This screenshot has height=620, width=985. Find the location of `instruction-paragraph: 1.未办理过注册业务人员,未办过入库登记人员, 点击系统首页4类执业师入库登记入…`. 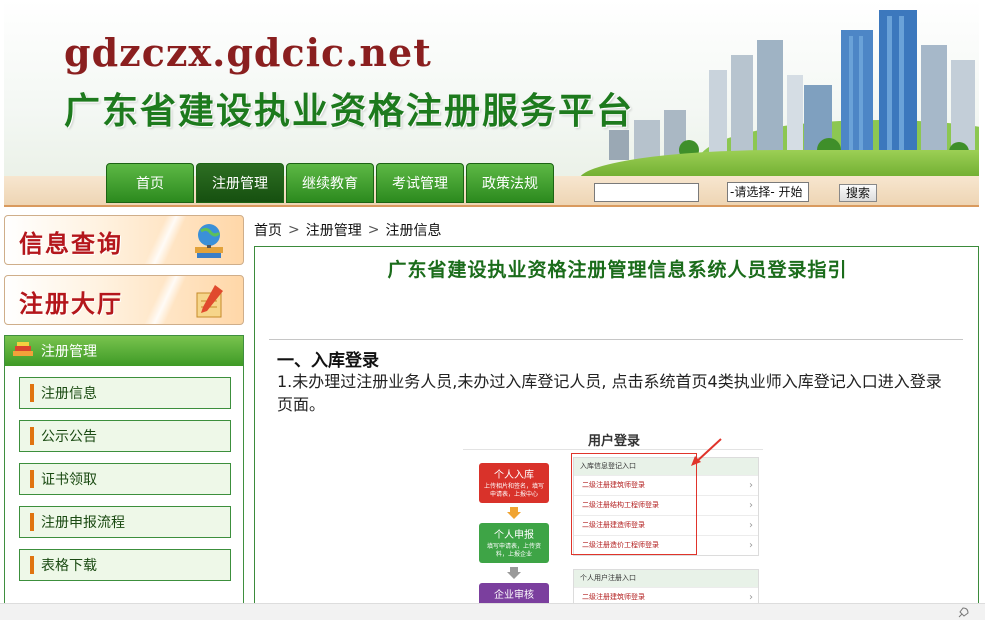

instruction-paragraph: 1.未办理过注册业务人员,未办过入库登记人员, 点击系统首页4类执业师入库登记入… is located at coordinates (609, 393).